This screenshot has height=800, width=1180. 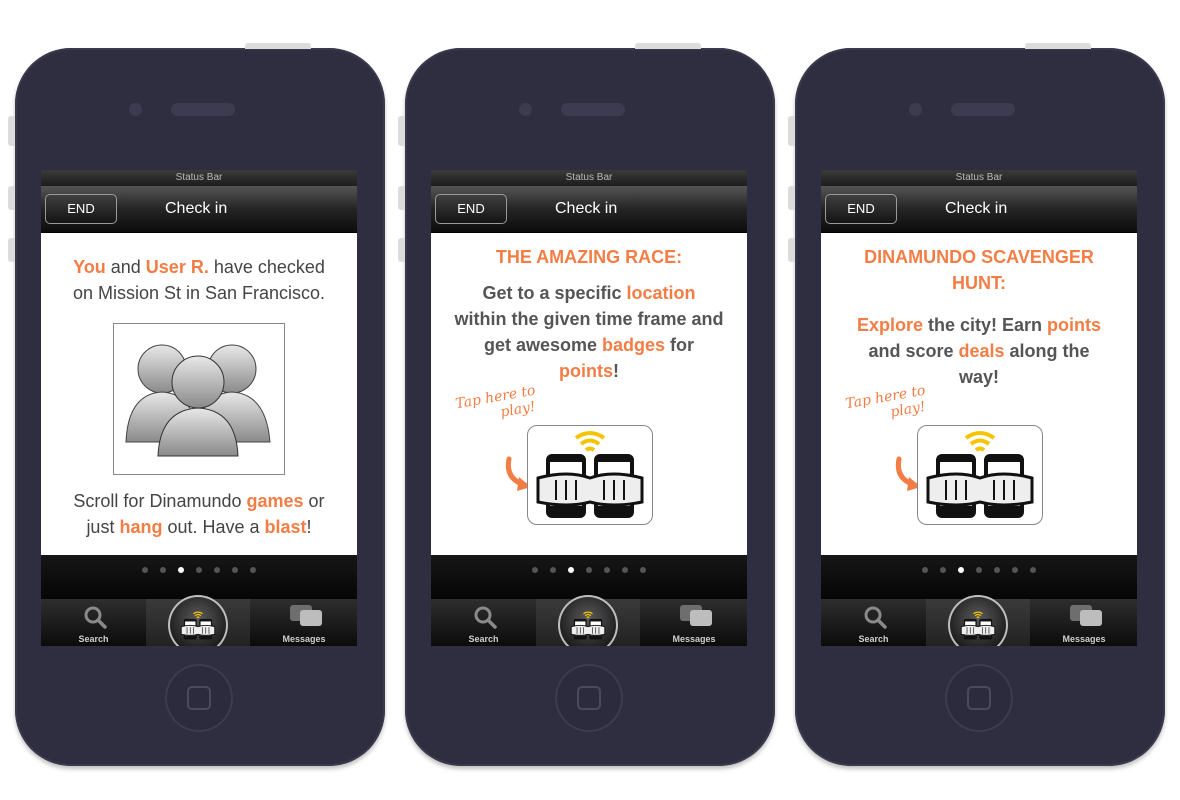 What do you see at coordinates (634, 345) in the screenshot?
I see `badges-highlight: badges` at bounding box center [634, 345].